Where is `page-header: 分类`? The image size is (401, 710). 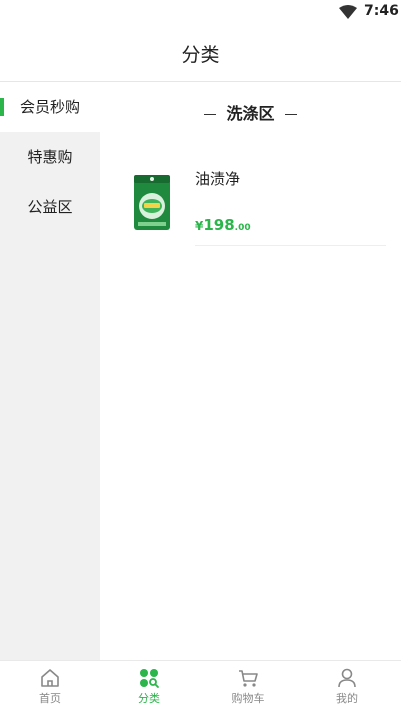 page-header: 分类 is located at coordinates (200, 53).